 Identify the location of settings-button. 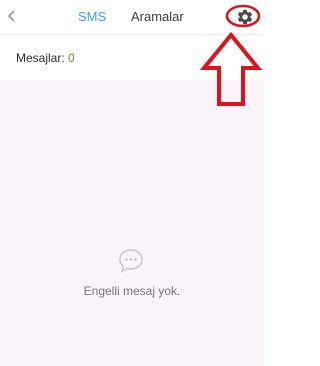
(245, 17).